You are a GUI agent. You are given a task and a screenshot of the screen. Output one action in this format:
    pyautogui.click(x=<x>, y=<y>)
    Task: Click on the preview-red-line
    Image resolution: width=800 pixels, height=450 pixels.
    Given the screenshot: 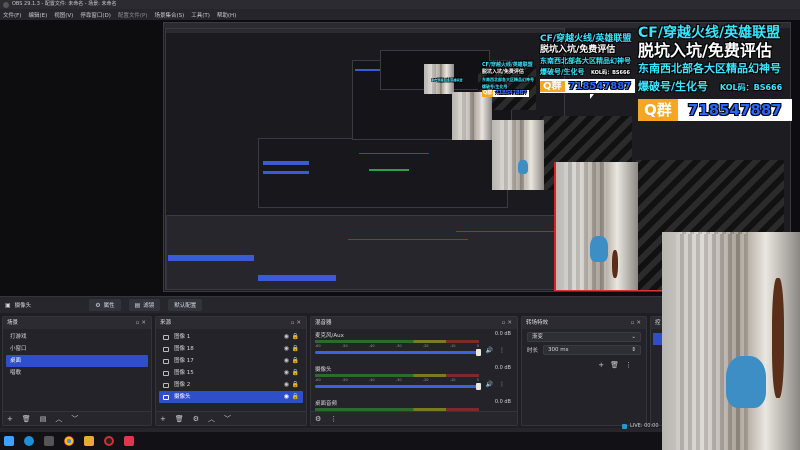 What is the action you would take?
    pyautogui.click(x=609, y=290)
    